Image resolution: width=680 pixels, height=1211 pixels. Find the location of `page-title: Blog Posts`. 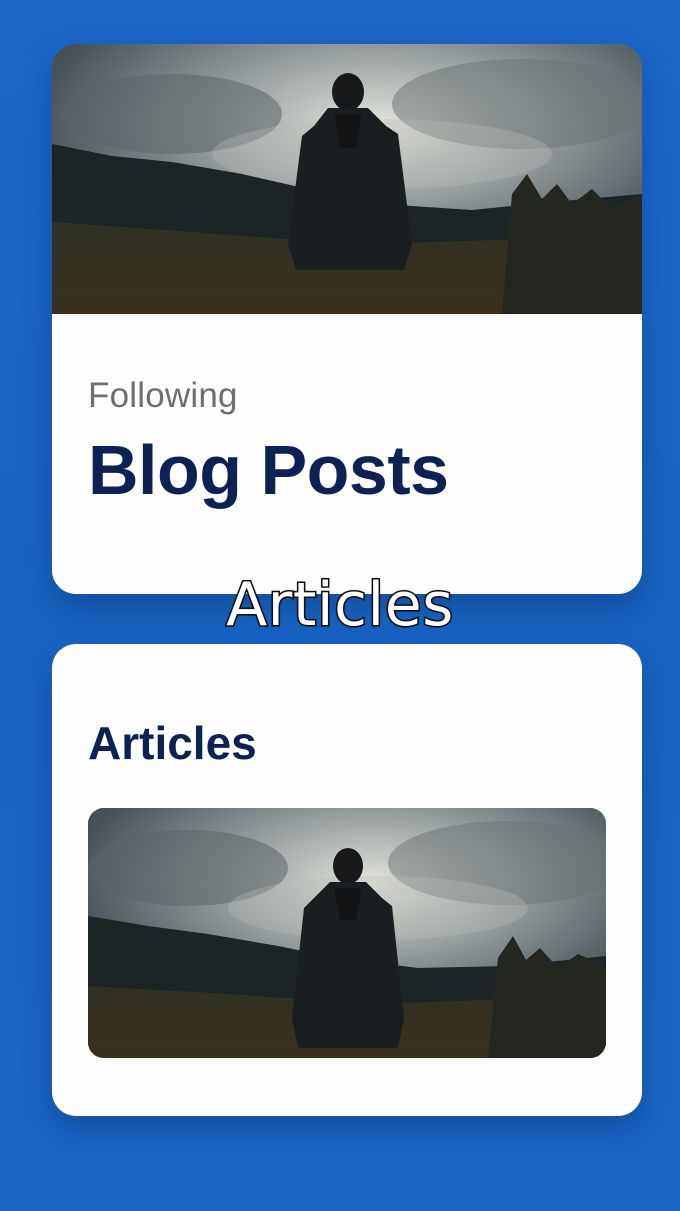

page-title: Blog Posts is located at coordinates (268, 470).